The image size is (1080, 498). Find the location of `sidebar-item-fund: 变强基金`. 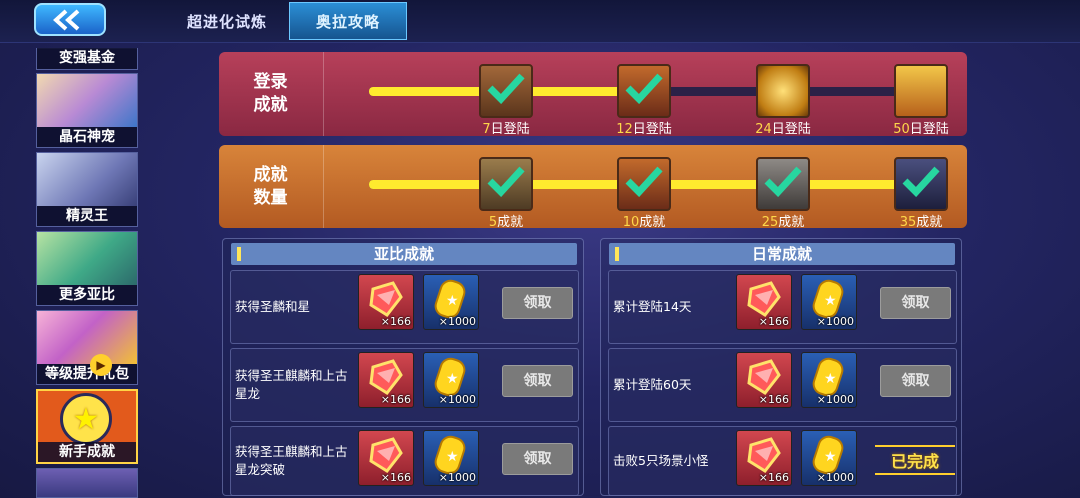

sidebar-item-fund: 变强基金 is located at coordinates (87, 59).